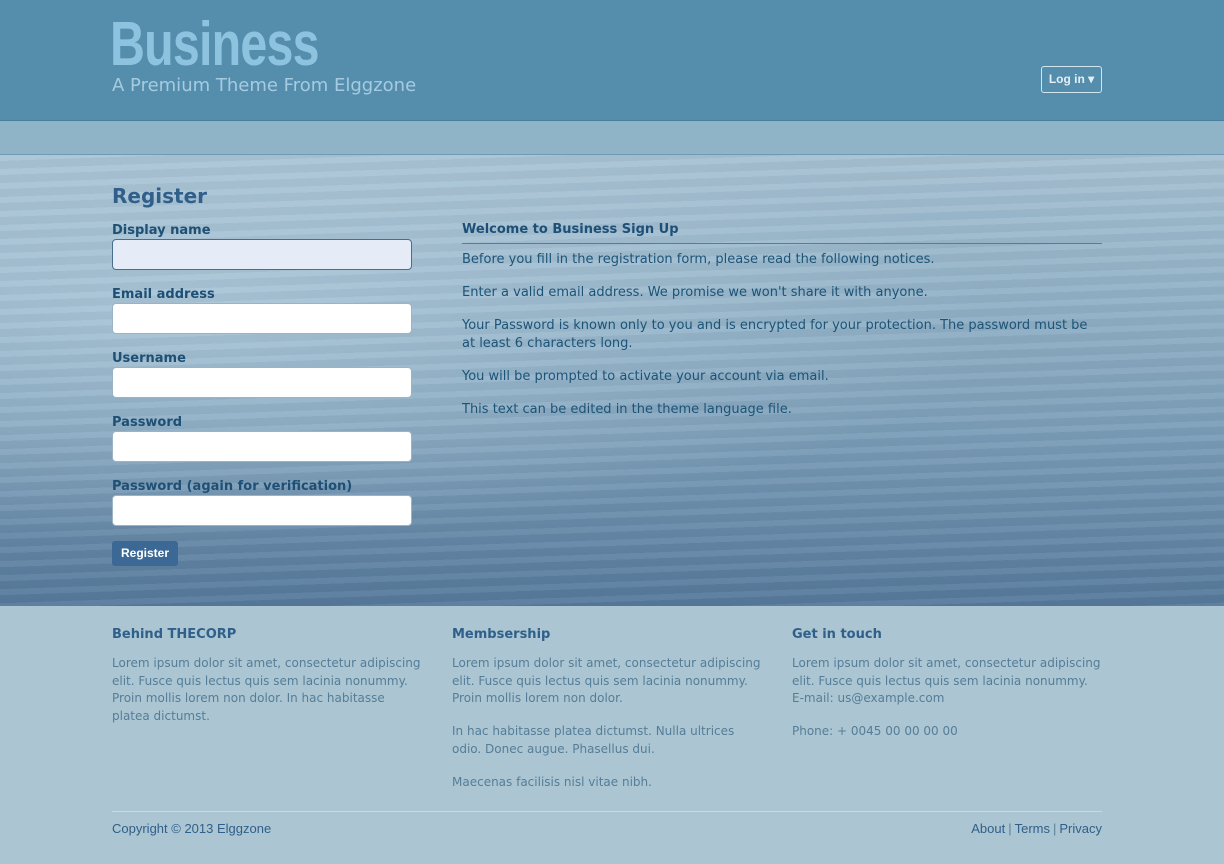  Describe the element at coordinates (1032, 828) in the screenshot. I see `footer-link-terms: Terms` at that location.